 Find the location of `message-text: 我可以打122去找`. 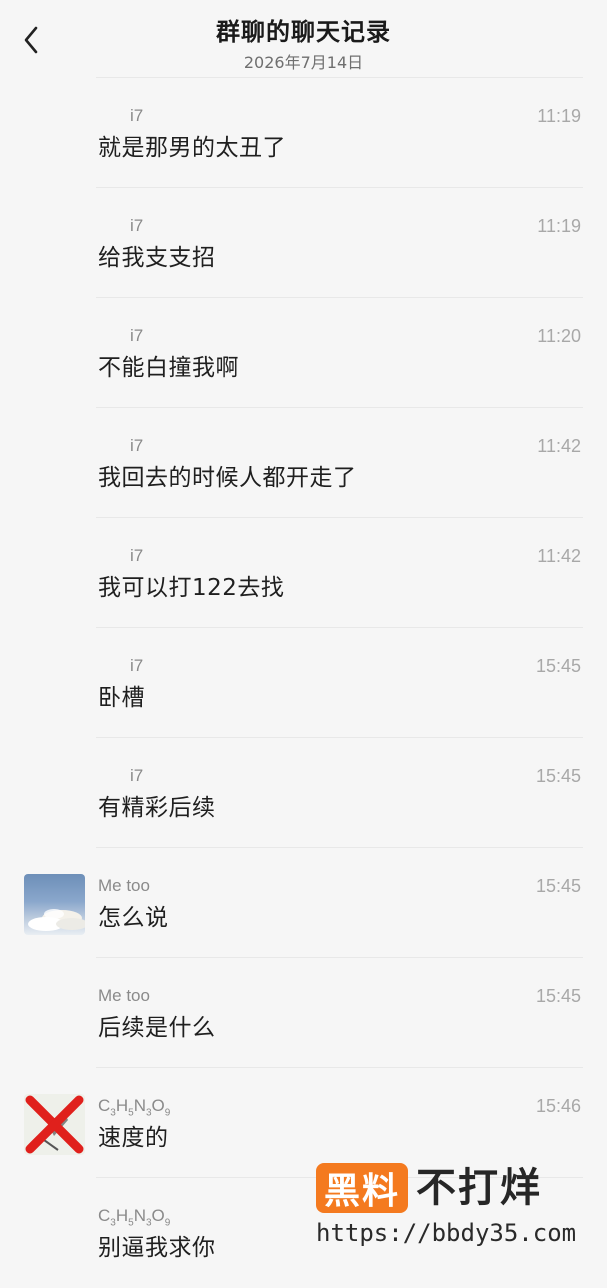

message-text: 我可以打122去找 is located at coordinates (191, 588).